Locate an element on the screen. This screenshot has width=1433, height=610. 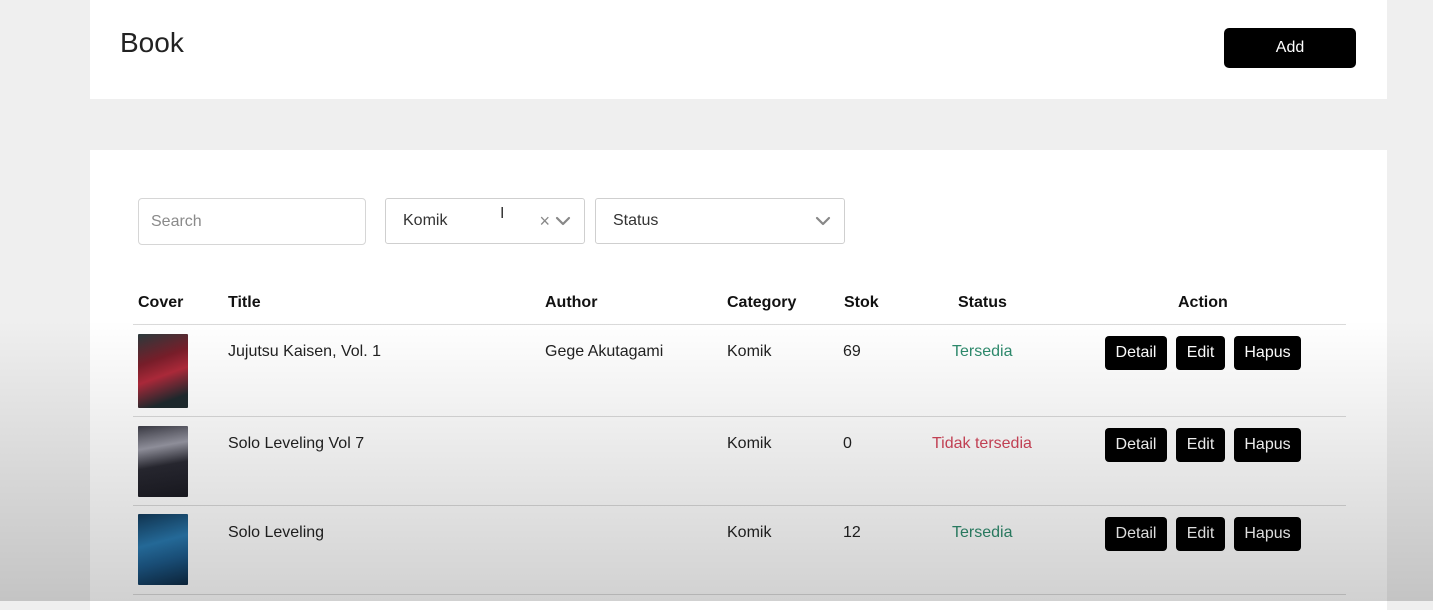
search-input is located at coordinates (252, 221).